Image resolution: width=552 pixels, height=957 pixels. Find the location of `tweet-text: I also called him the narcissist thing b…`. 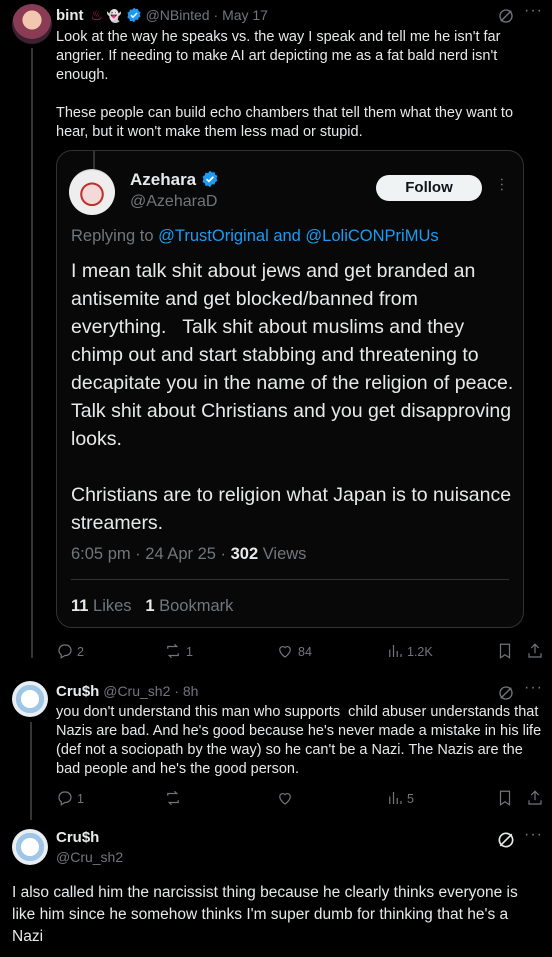

tweet-text: I also called him the narcissist thing b… is located at coordinates (265, 914).